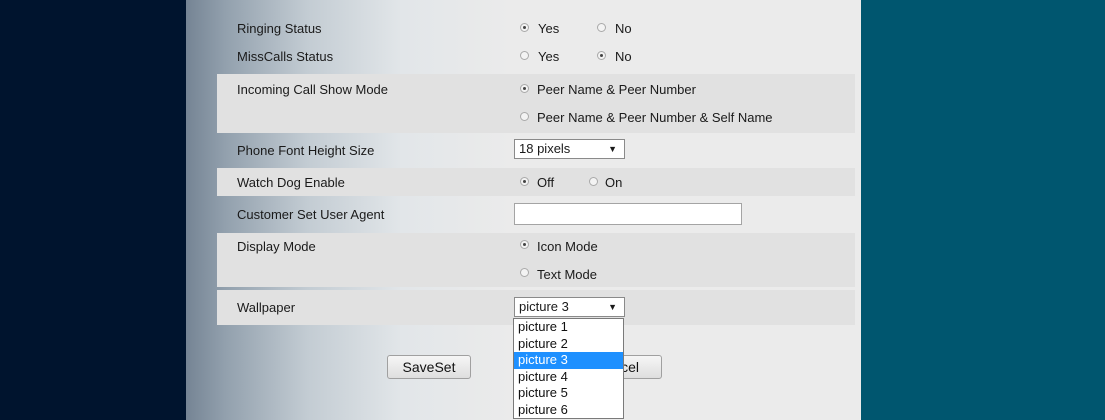 The image size is (1105, 420). I want to click on misscalls-status-label: MissCalls Status, so click(285, 56).